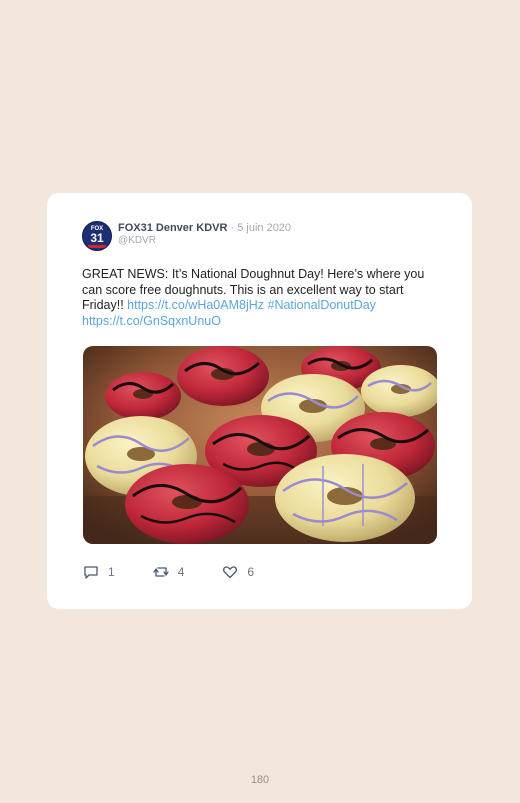 This screenshot has width=520, height=803. What do you see at coordinates (204, 241) in the screenshot?
I see `author-handle: @KDVR` at bounding box center [204, 241].